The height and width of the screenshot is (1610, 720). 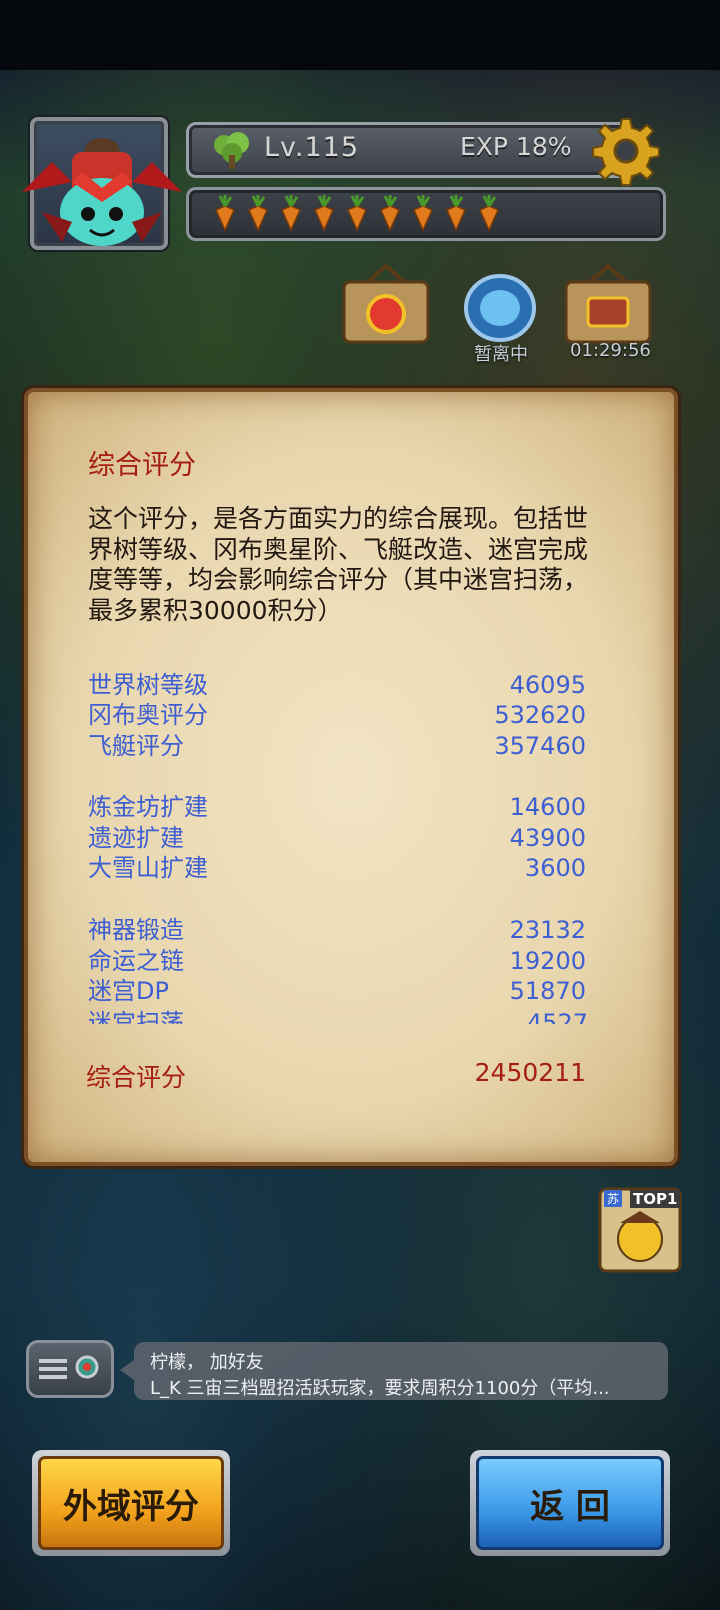 What do you see at coordinates (626, 151) in the screenshot?
I see `settings-gear-icon` at bounding box center [626, 151].